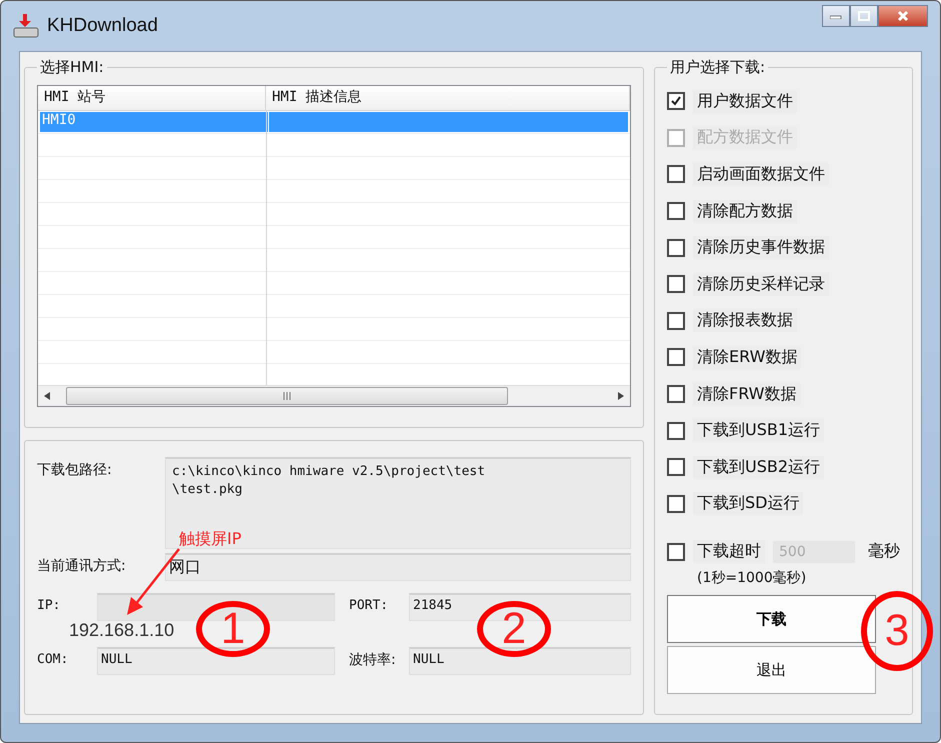 The width and height of the screenshot is (941, 743). I want to click on close-icon, so click(903, 16).